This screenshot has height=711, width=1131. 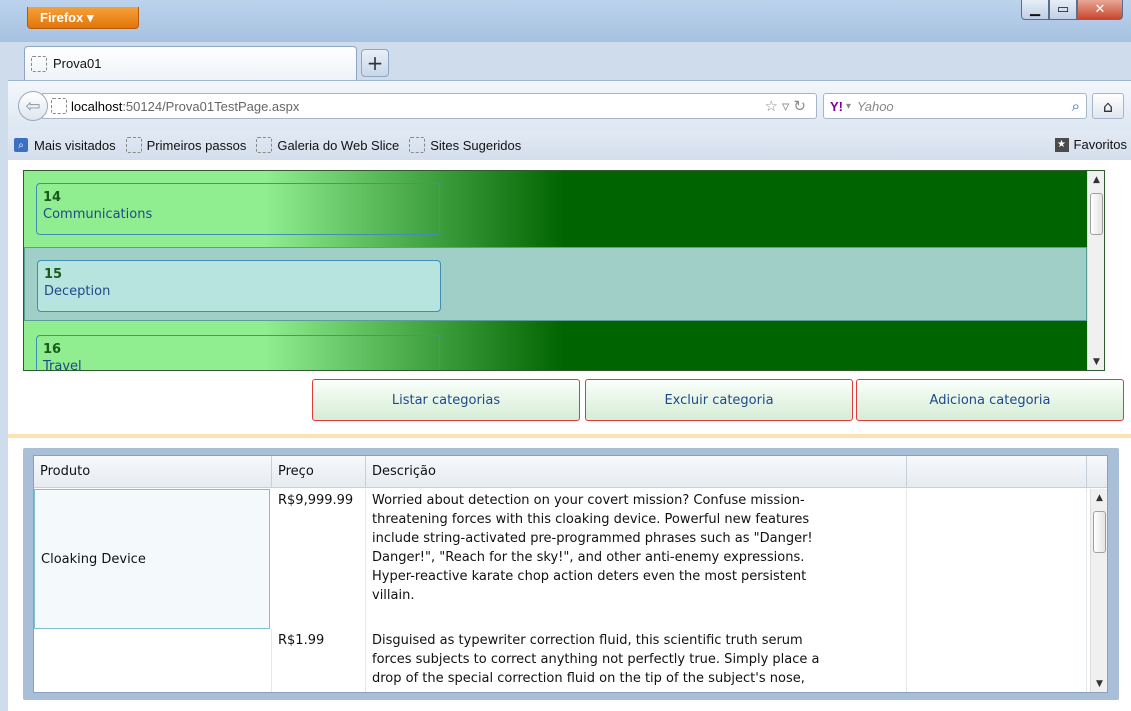 What do you see at coordinates (77, 63) in the screenshot?
I see `tab-title: Prova01` at bounding box center [77, 63].